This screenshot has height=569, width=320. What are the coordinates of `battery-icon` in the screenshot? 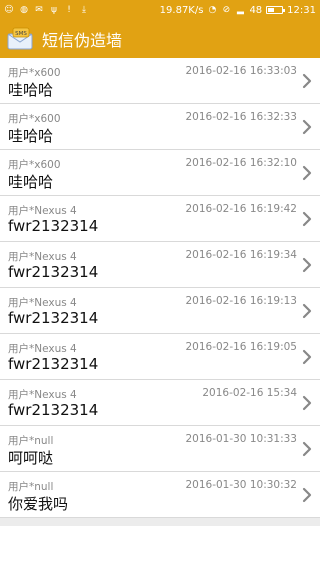 It's located at (276, 10).